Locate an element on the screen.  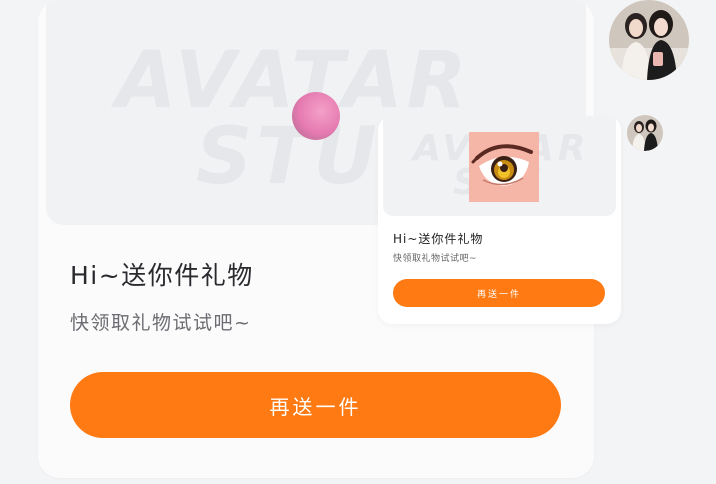
gift-card-title: Hi~送你件礼物 is located at coordinates (162, 275).